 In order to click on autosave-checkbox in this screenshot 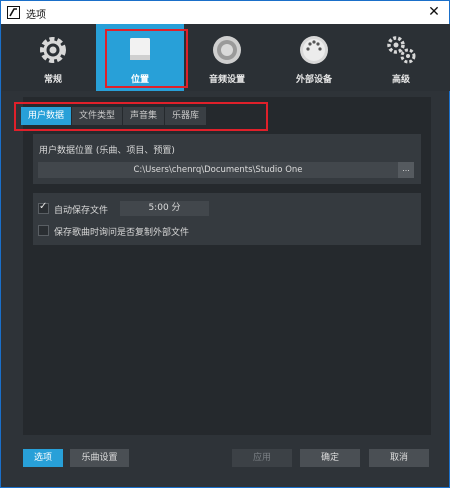, I will do `click(43, 207)`.